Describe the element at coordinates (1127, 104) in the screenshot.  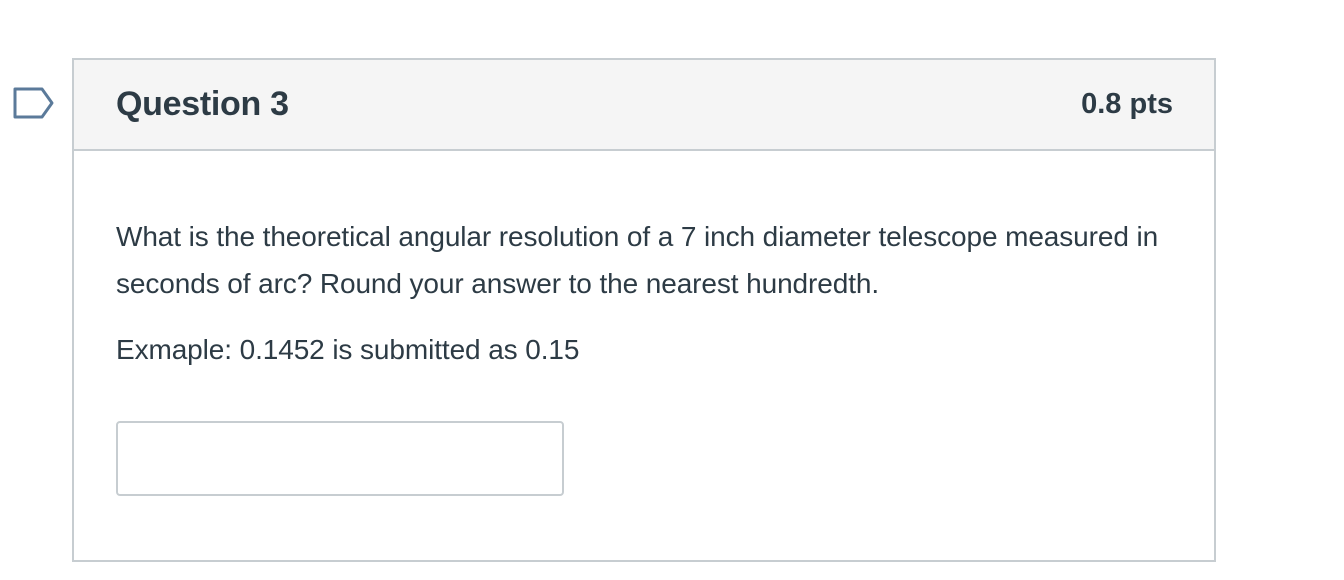
I see `question-points: 0.8 pts` at that location.